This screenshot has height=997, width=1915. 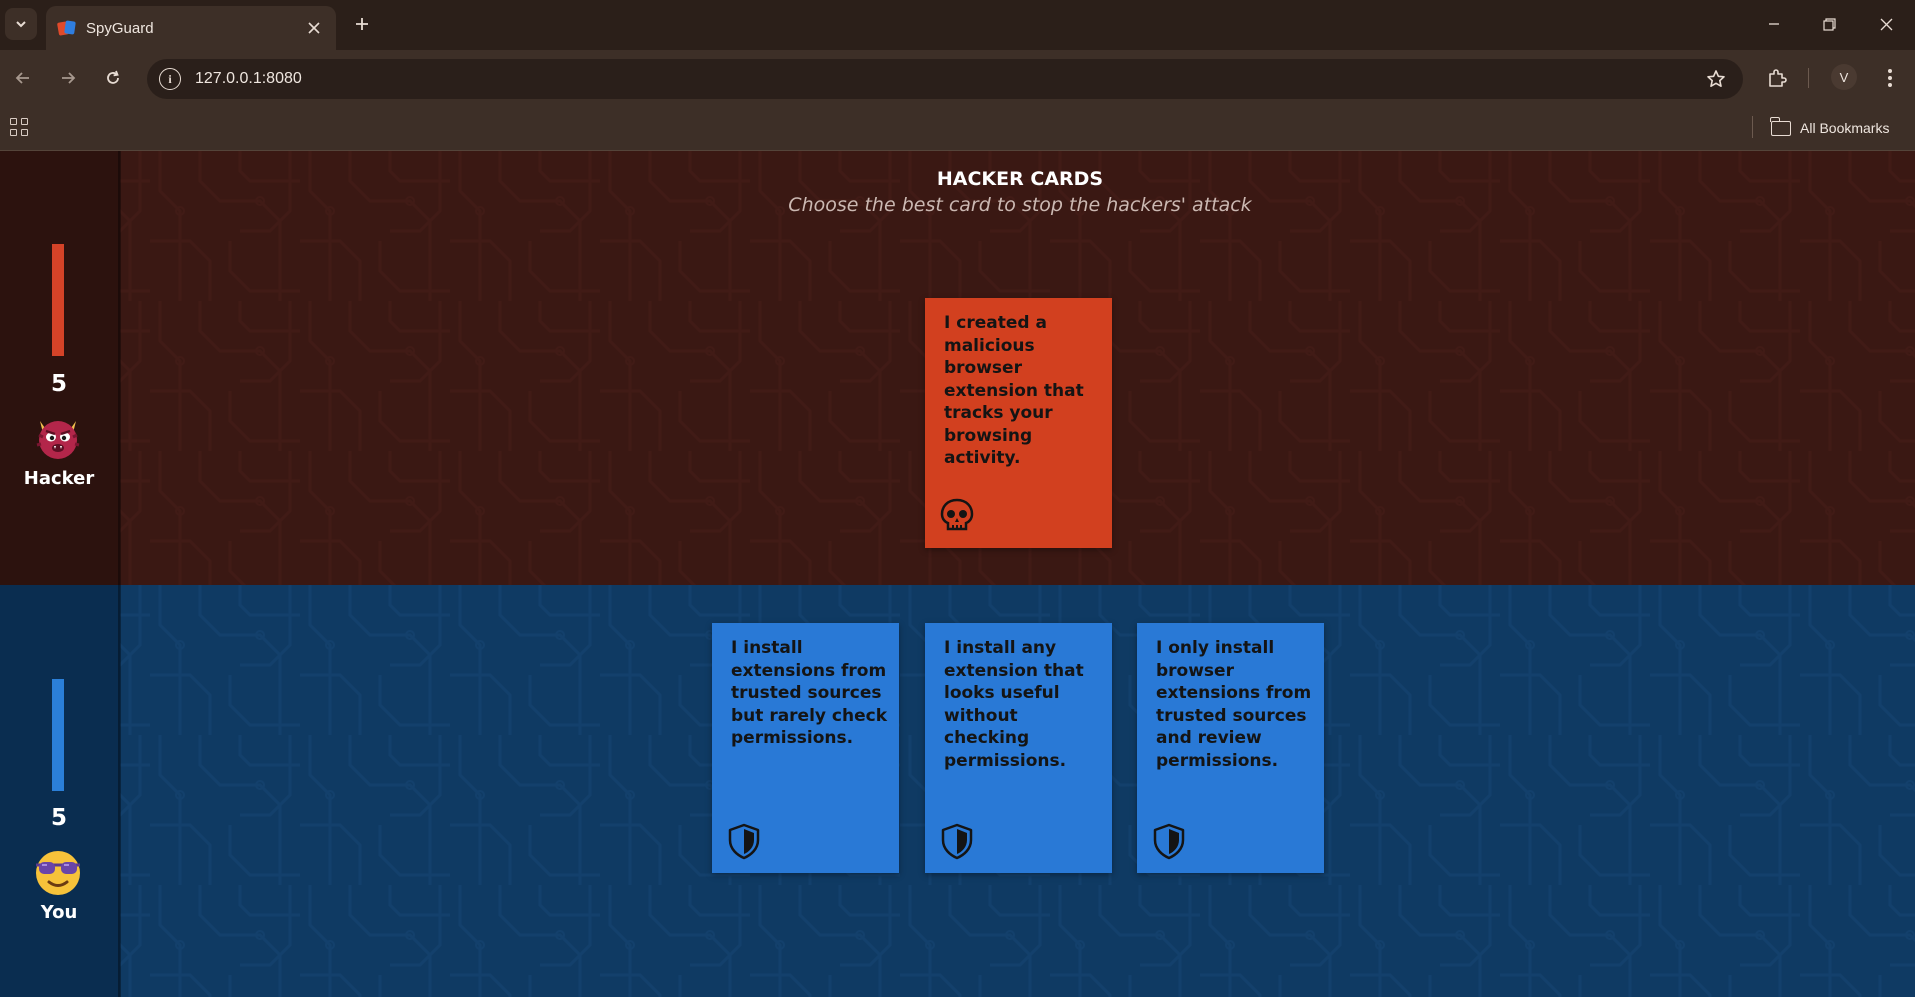 I want to click on arrow-left-icon, so click(x=22, y=78).